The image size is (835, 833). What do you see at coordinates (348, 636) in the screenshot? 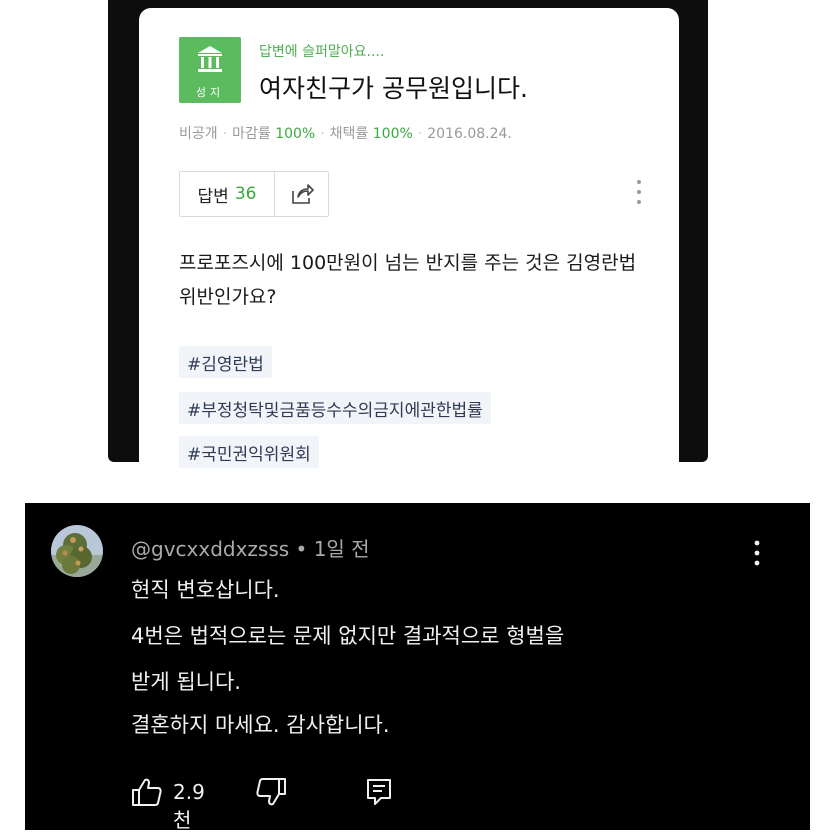
I see `comment-line: 4번은 법적으로는 문제 없지만 결과적으로 형벌을` at bounding box center [348, 636].